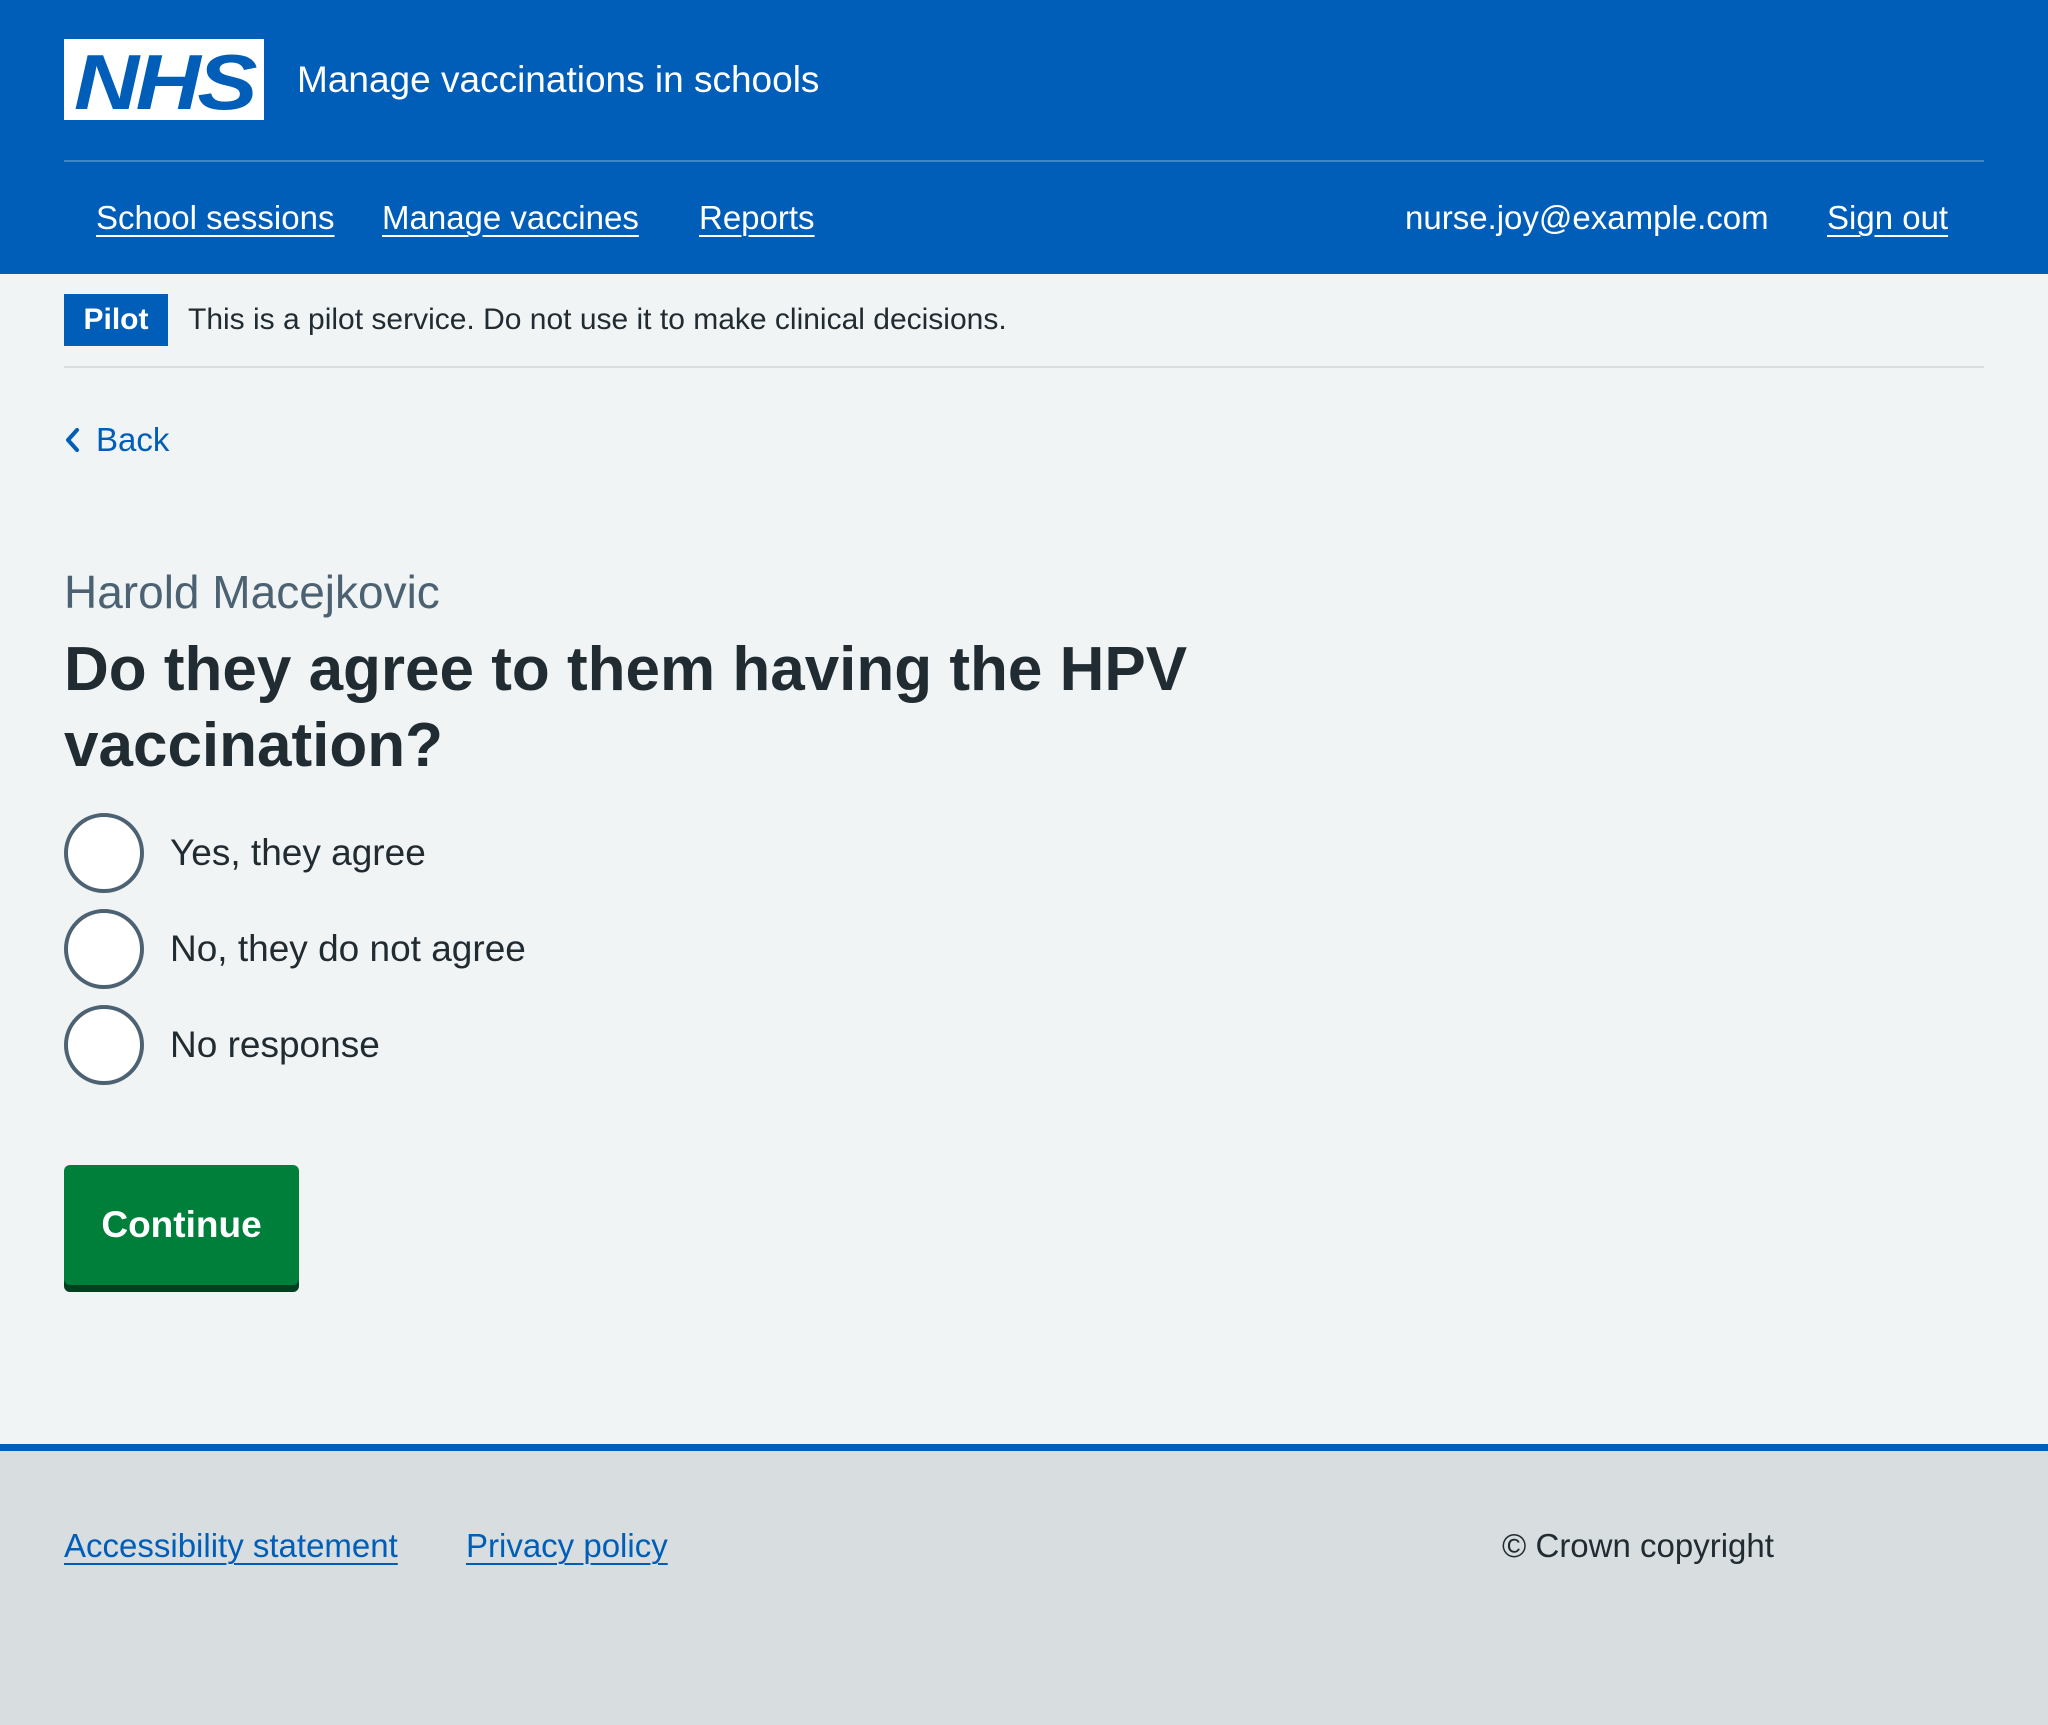 Image resolution: width=2048 pixels, height=1725 pixels. What do you see at coordinates (1638, 1545) in the screenshot?
I see `footer-copyright: © Crown copyright` at bounding box center [1638, 1545].